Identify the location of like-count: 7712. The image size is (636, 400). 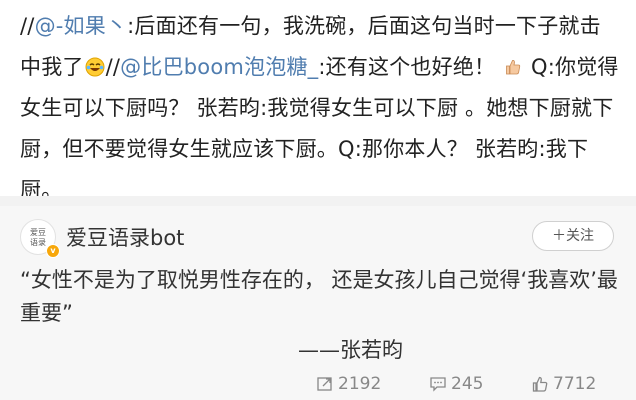
(575, 384).